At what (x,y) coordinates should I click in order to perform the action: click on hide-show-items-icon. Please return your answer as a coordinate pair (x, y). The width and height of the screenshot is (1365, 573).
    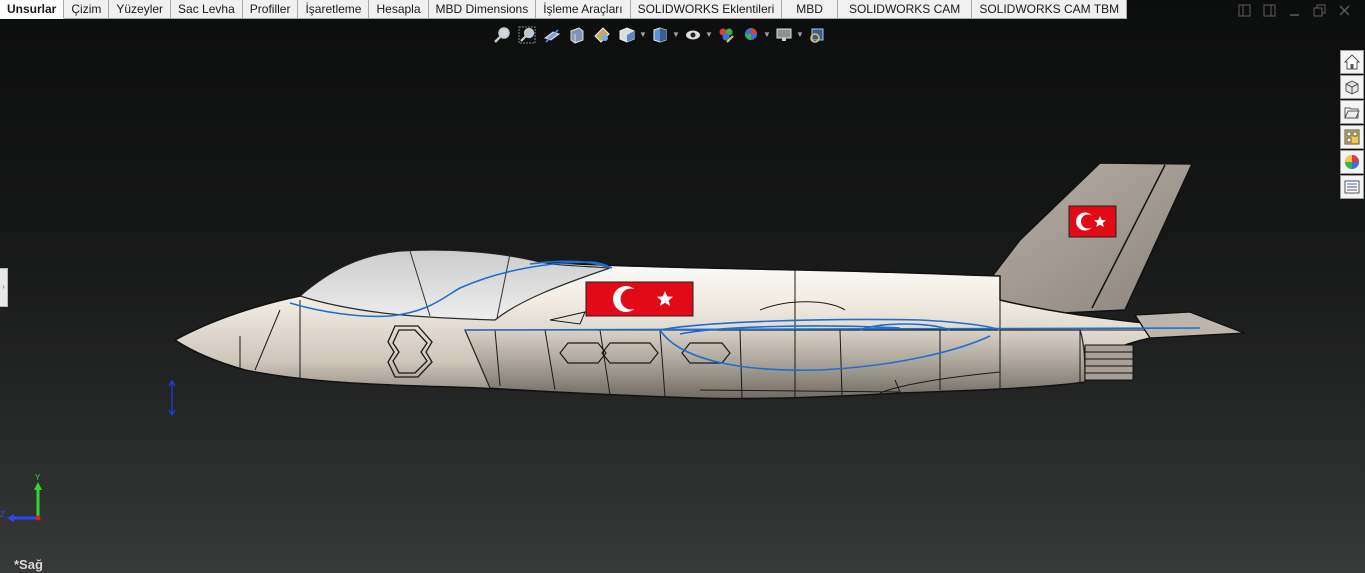
    Looking at the image, I should click on (693, 35).